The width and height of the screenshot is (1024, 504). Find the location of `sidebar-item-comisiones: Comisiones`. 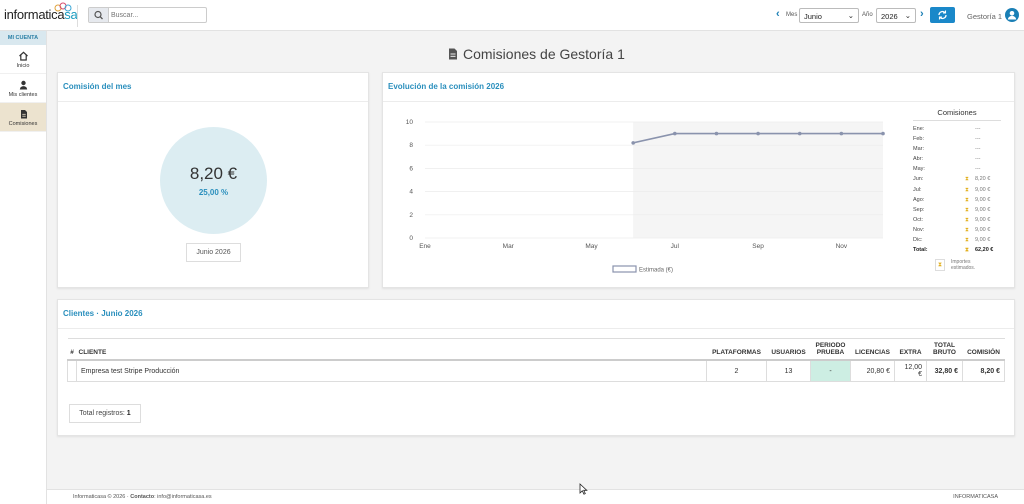

sidebar-item-comisiones: Comisiones is located at coordinates (23, 117).